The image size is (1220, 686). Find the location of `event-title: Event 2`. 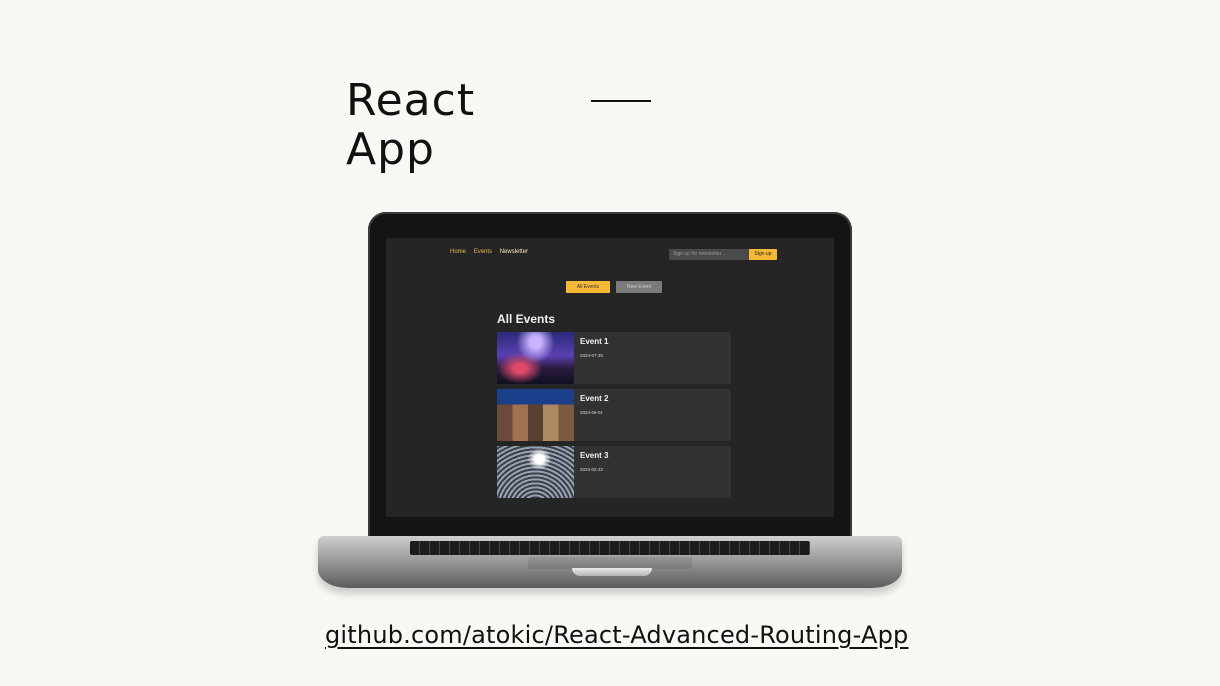

event-title: Event 2 is located at coordinates (594, 398).